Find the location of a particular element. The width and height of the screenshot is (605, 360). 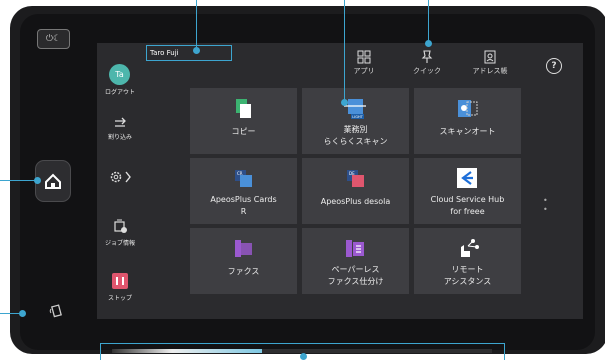

gear-icon is located at coordinates (120, 177).